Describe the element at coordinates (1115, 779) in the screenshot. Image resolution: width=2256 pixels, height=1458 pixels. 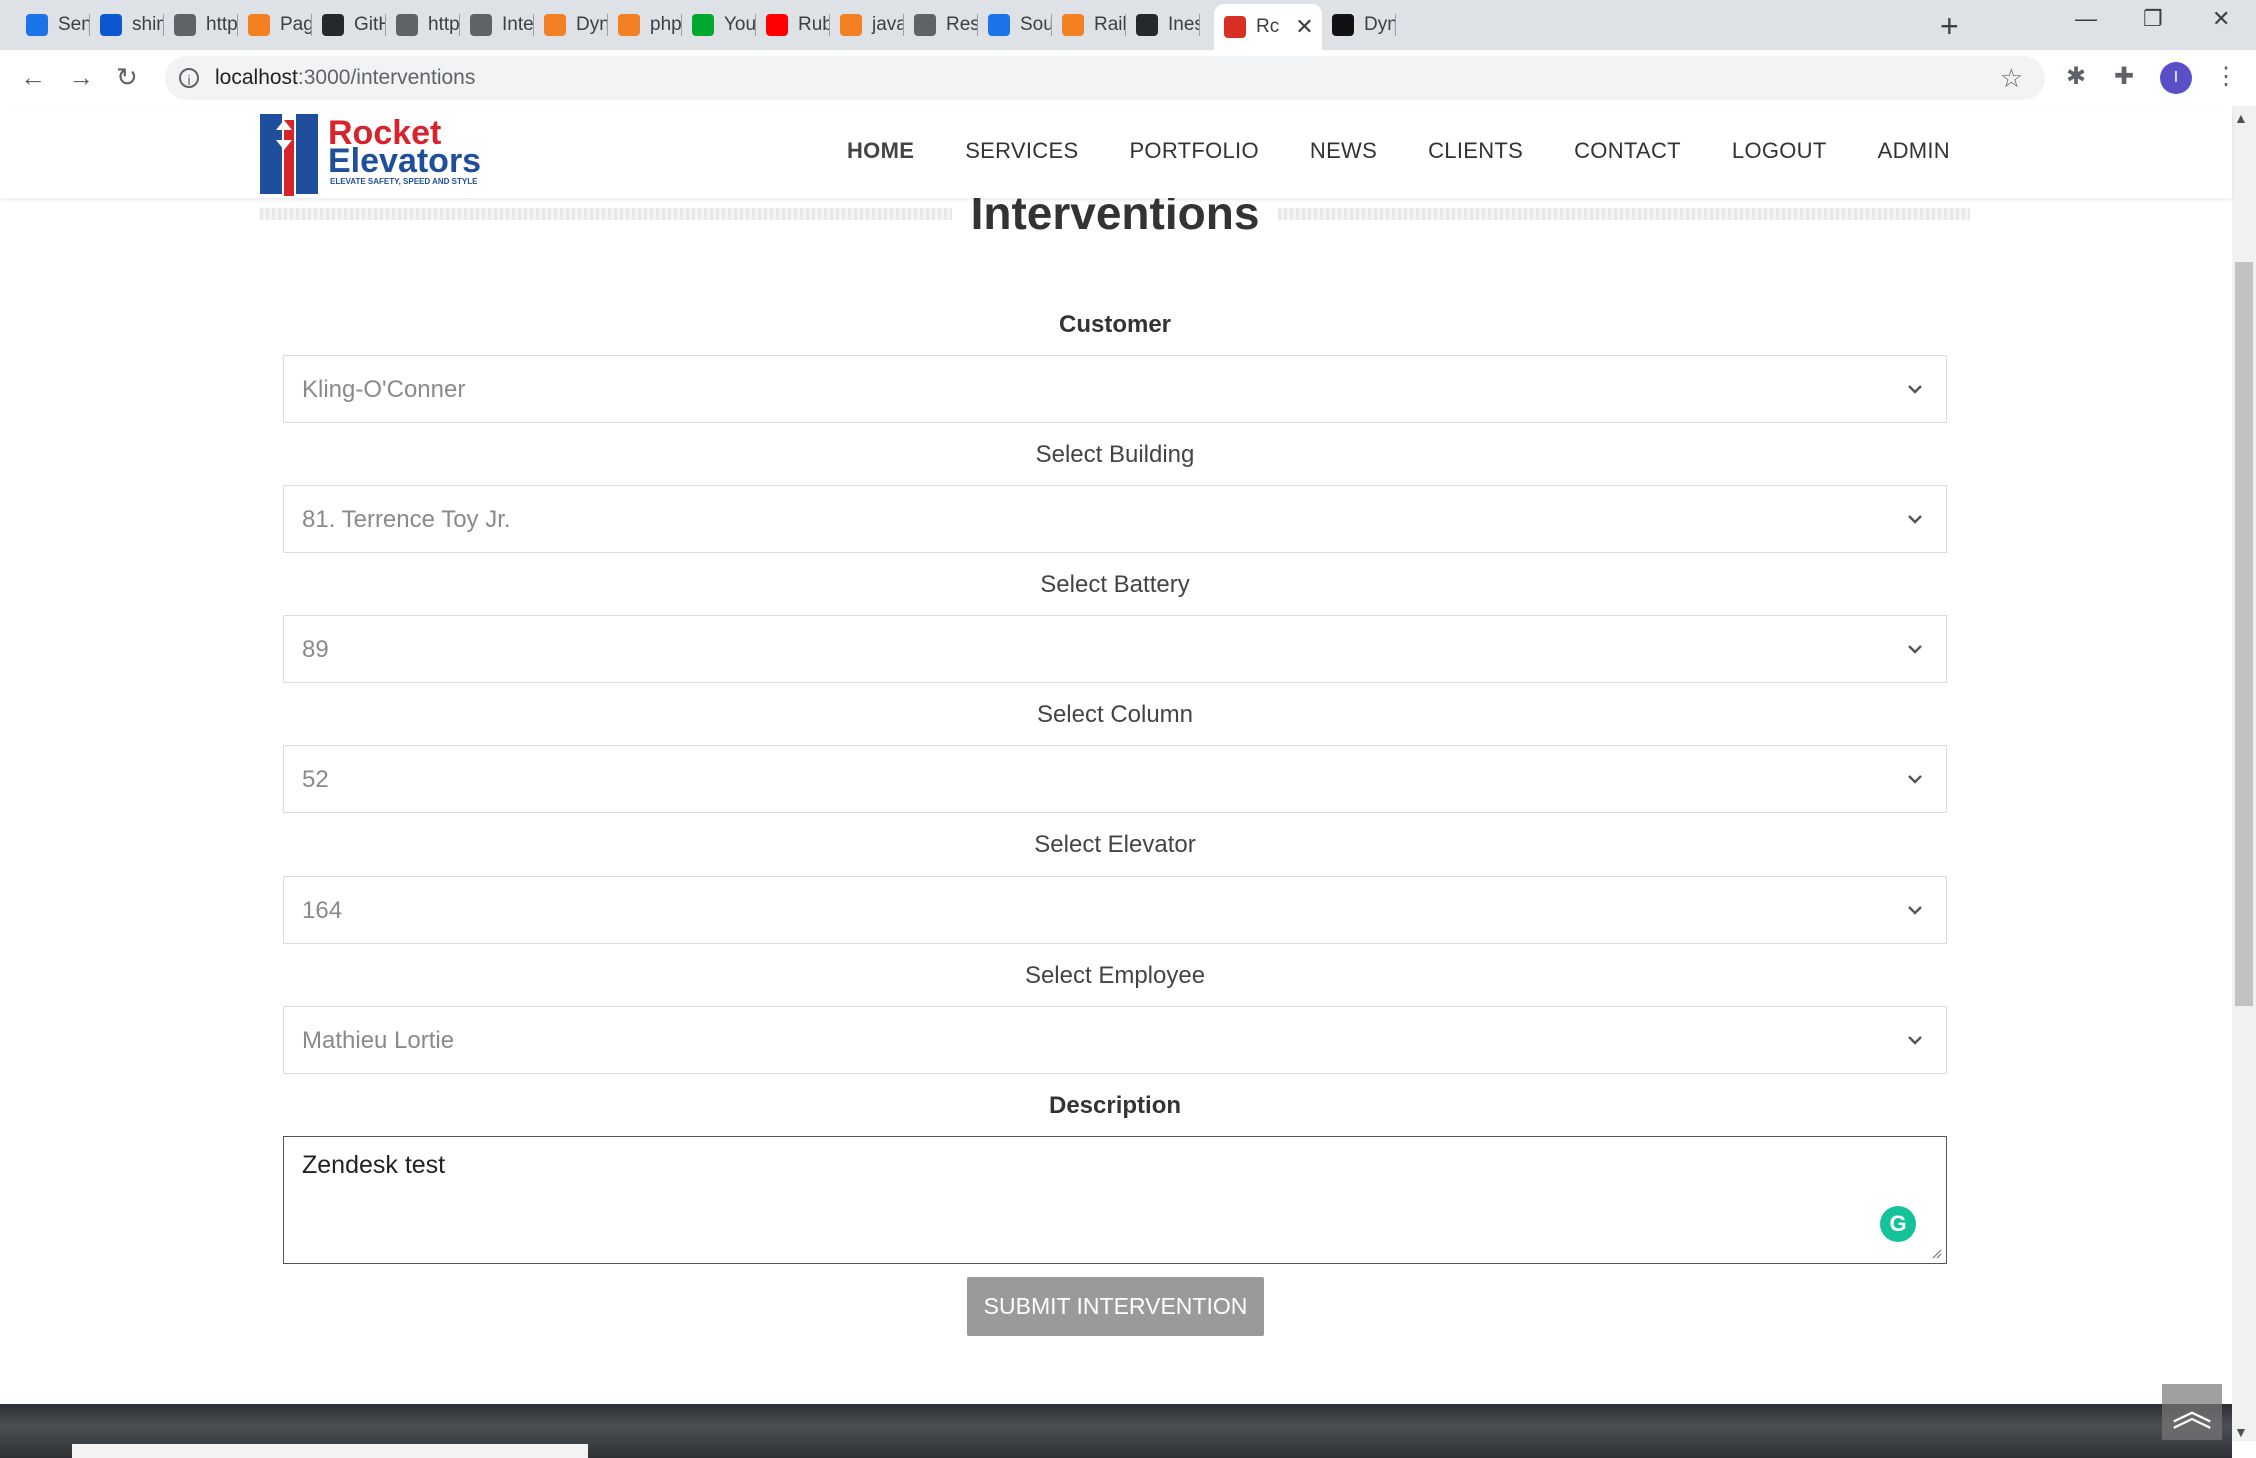
I see `column-select: 52` at that location.